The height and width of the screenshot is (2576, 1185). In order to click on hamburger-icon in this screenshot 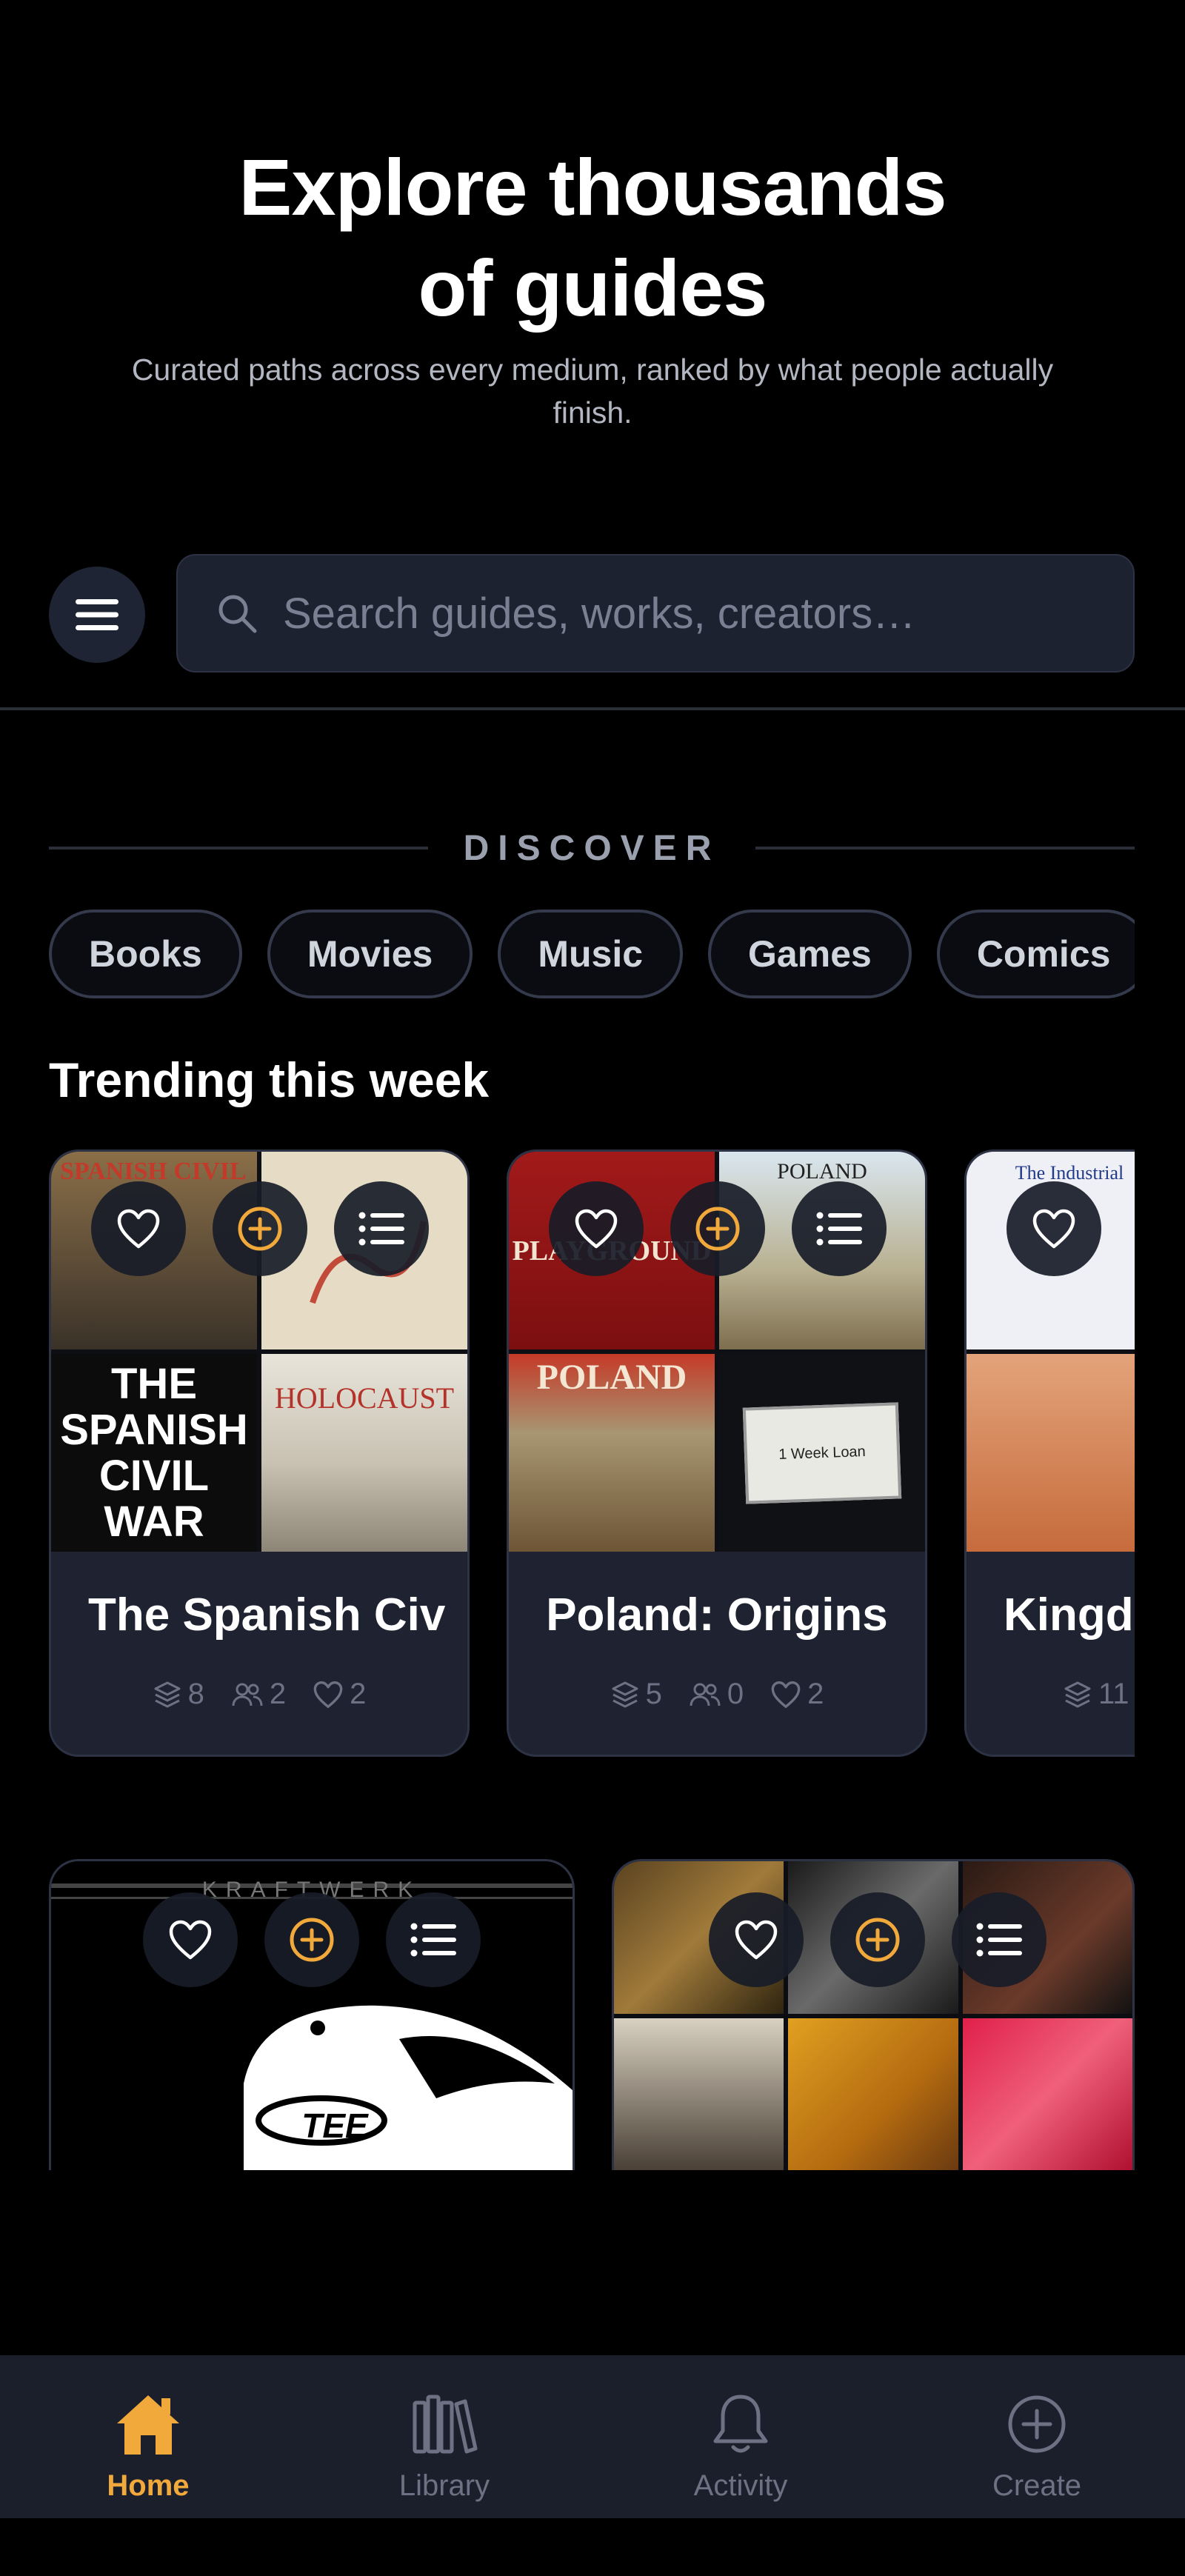, I will do `click(97, 614)`.